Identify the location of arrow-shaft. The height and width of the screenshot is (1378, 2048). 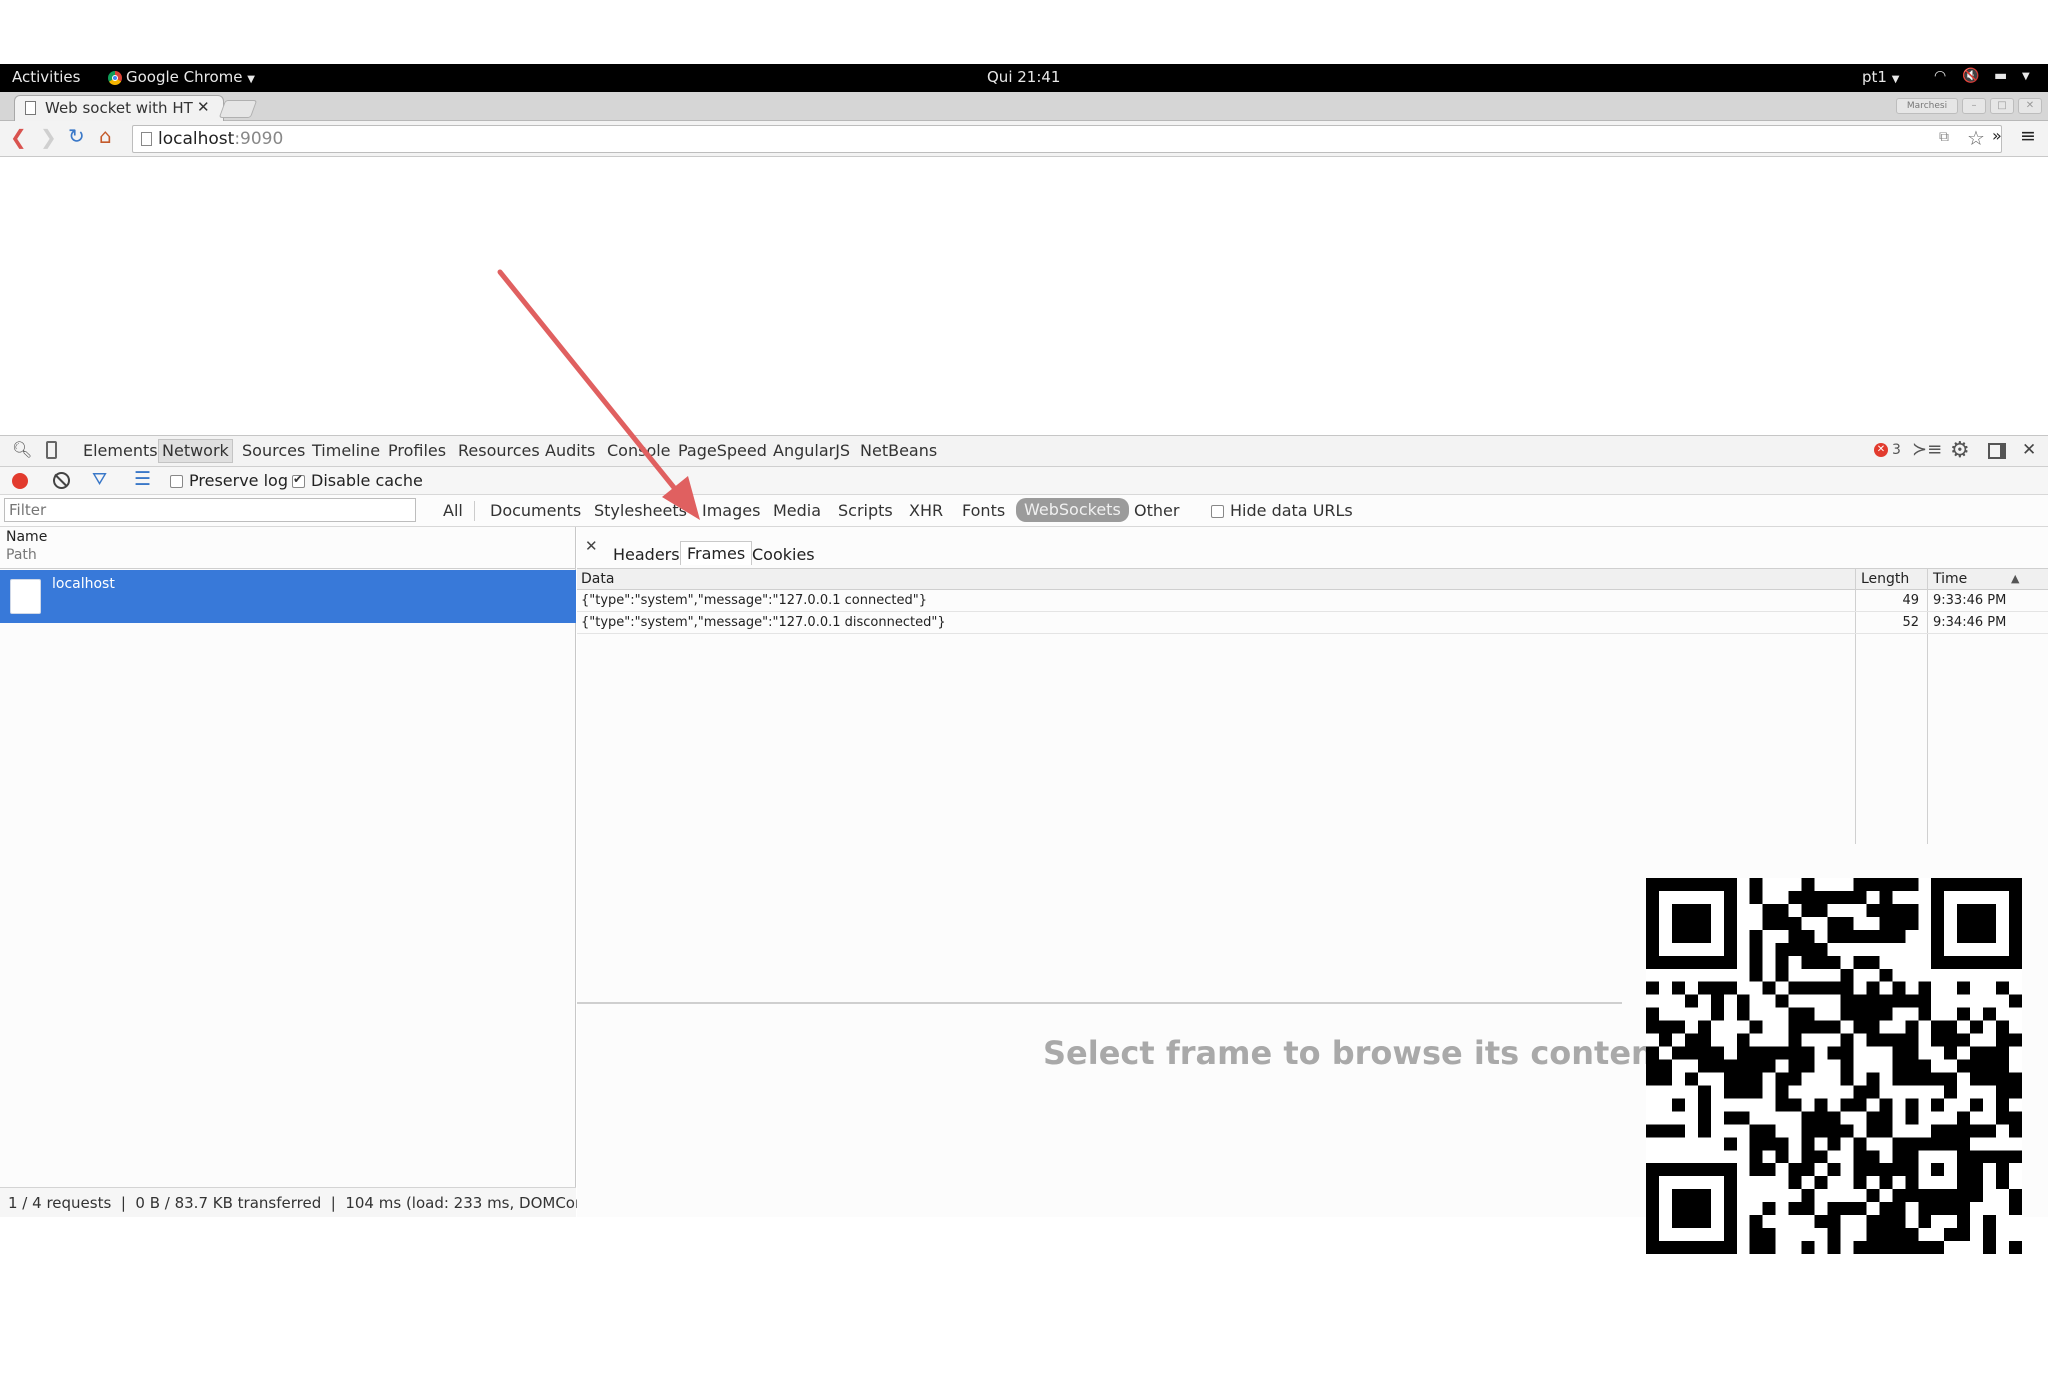
(590, 383).